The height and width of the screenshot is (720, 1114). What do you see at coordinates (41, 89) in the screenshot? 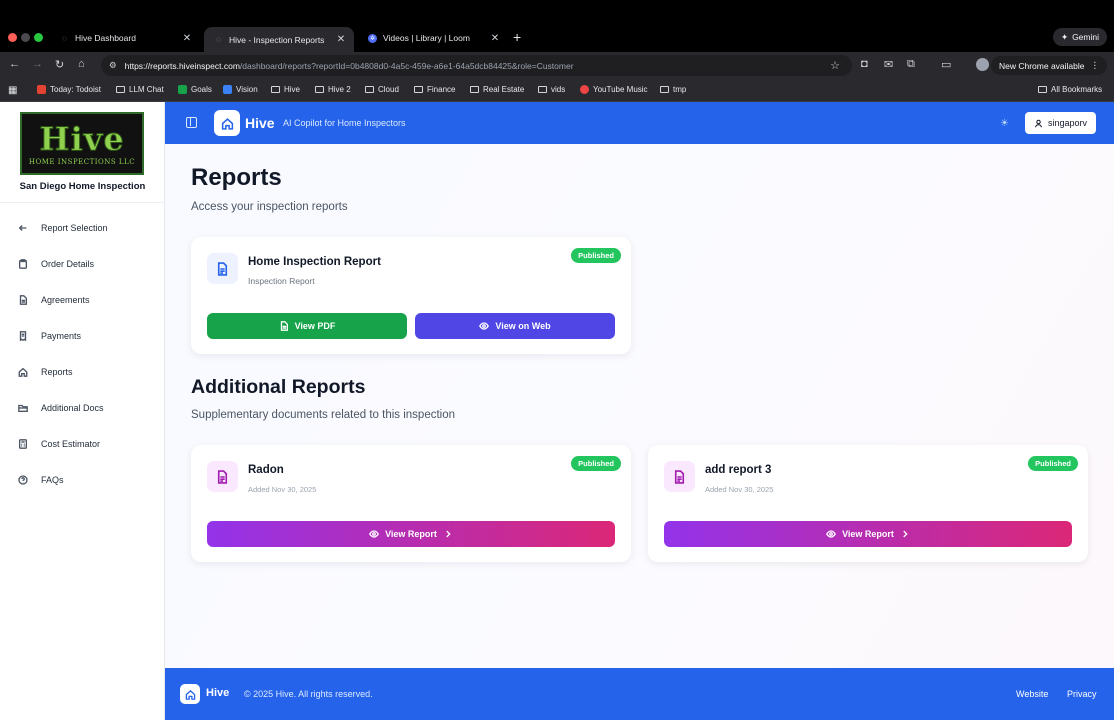
I see `todoist-icon` at bounding box center [41, 89].